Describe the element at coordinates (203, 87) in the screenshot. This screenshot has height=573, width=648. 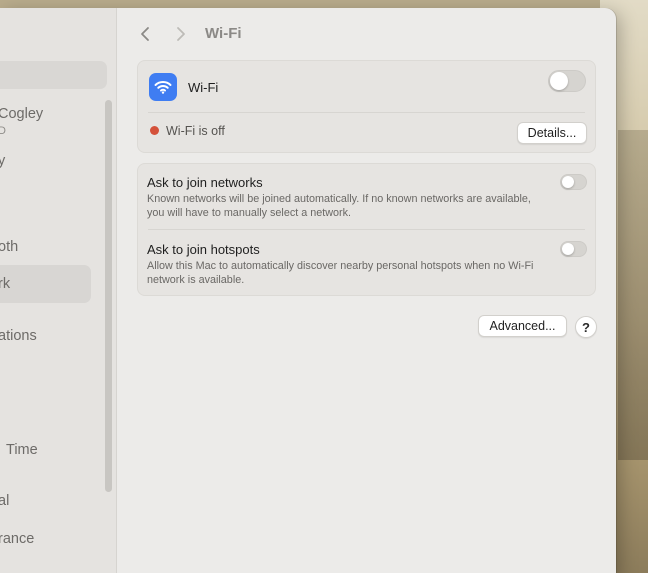
I see `wifi-label: Wi-Fi` at that location.